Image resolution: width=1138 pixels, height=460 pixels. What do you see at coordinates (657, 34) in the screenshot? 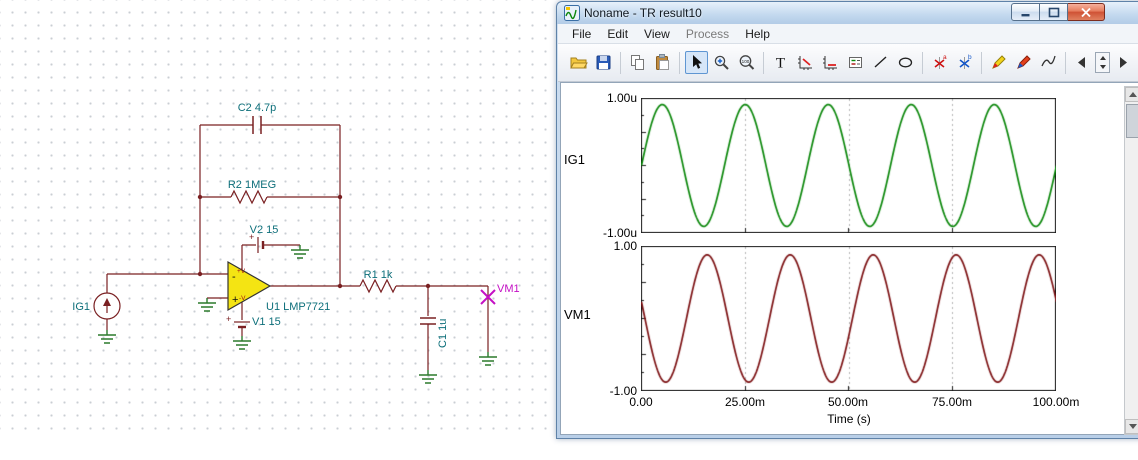
I see `menu-view: View` at bounding box center [657, 34].